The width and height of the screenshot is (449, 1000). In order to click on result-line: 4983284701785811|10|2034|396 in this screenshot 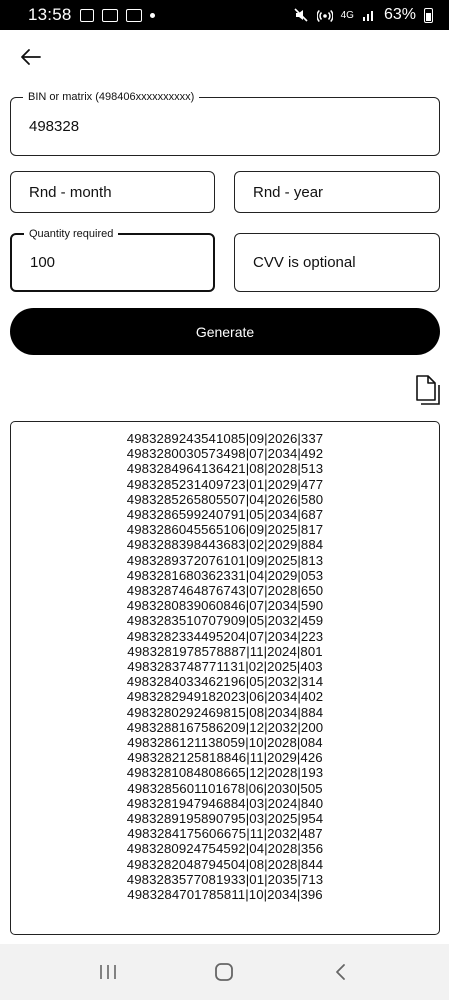, I will do `click(225, 895)`.